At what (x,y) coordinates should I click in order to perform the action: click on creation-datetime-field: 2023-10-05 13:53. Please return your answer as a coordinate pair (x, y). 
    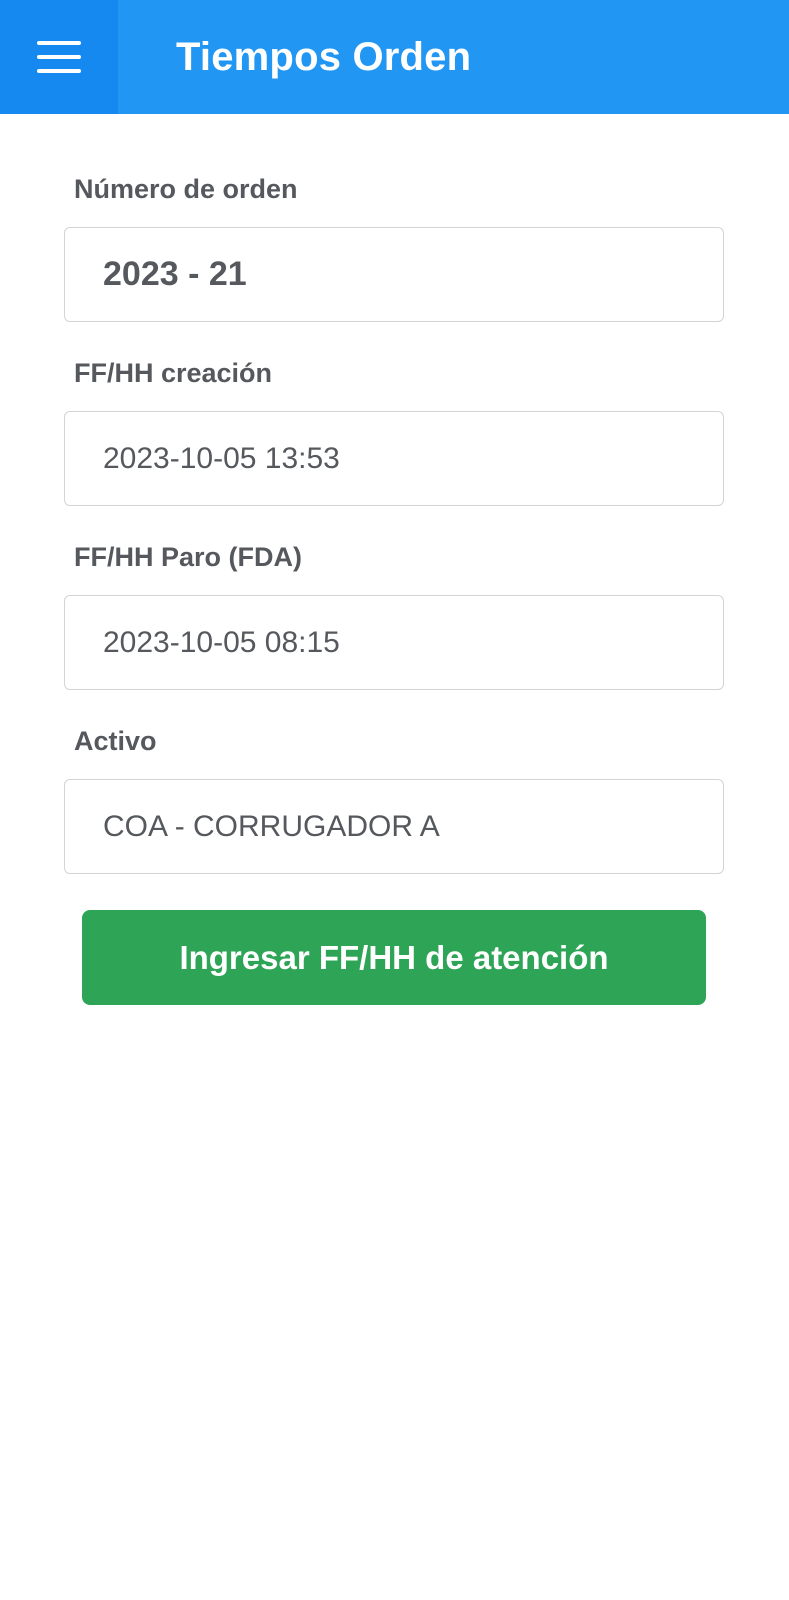
    Looking at the image, I should click on (394, 458).